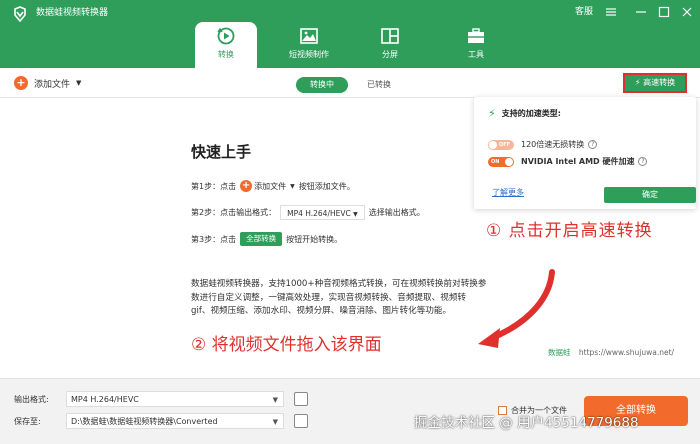 Image resolution: width=700 pixels, height=444 pixels. I want to click on output-format-label: 输出格式:, so click(31, 399).